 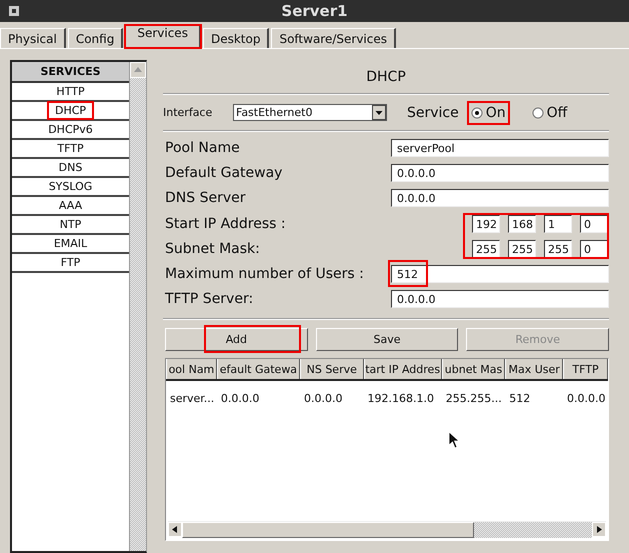 I want to click on action-button: Save, so click(x=387, y=340).